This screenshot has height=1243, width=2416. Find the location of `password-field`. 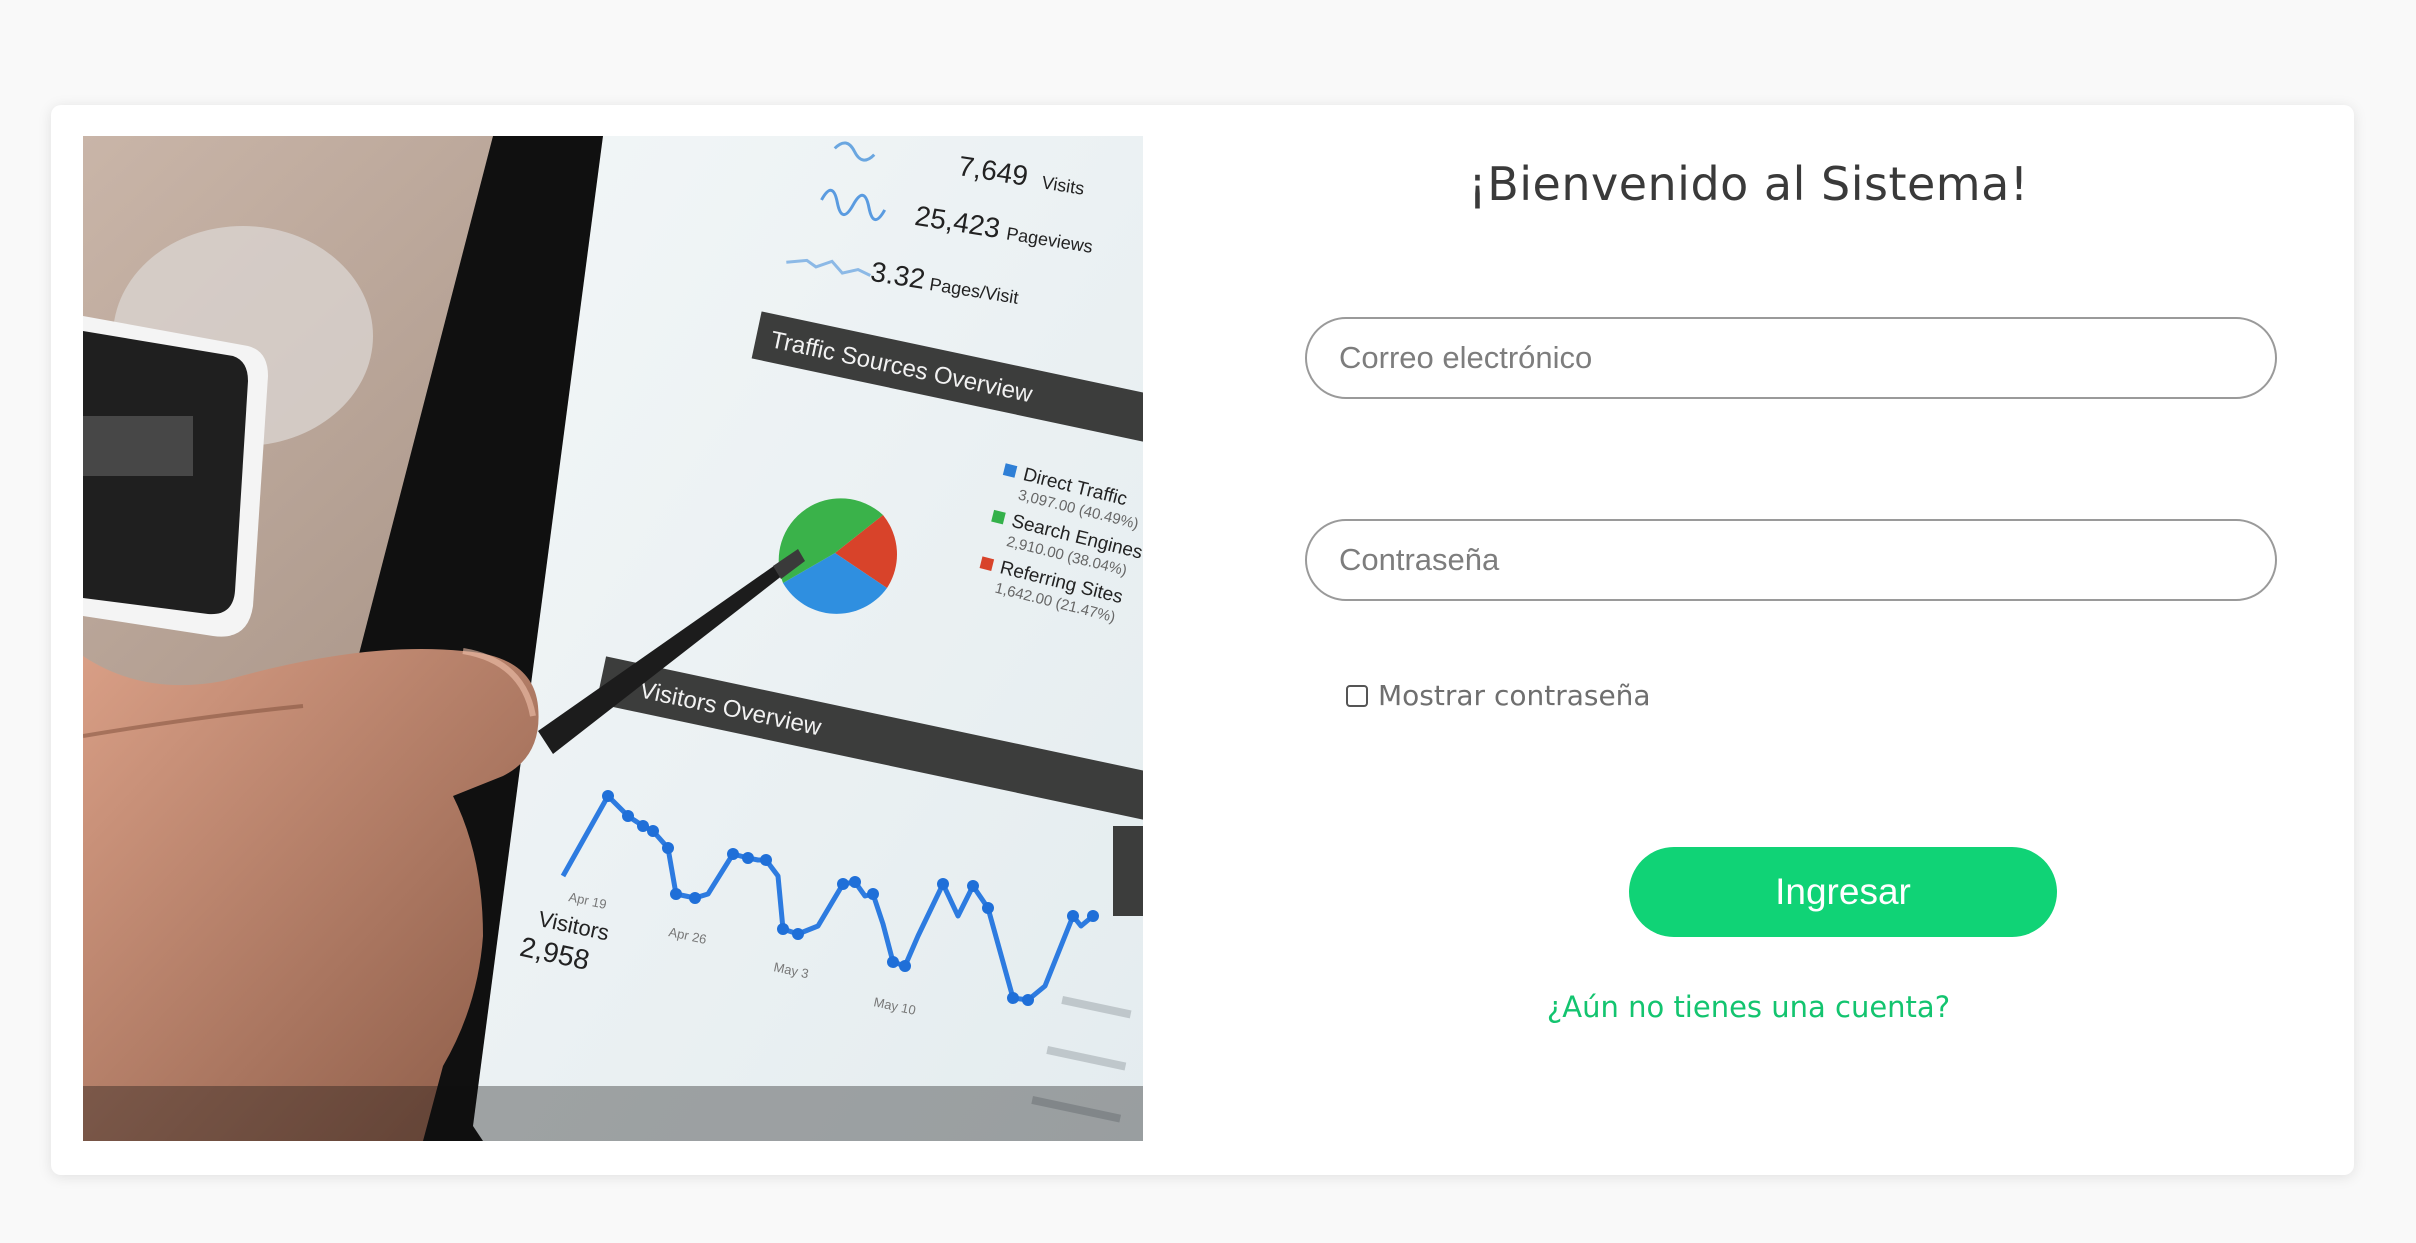

password-field is located at coordinates (1791, 560).